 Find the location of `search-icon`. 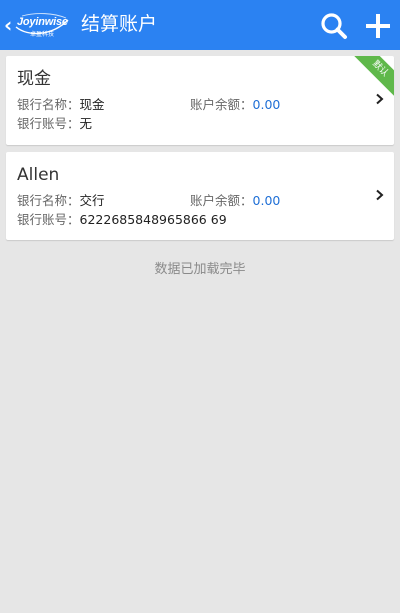

search-icon is located at coordinates (334, 26).